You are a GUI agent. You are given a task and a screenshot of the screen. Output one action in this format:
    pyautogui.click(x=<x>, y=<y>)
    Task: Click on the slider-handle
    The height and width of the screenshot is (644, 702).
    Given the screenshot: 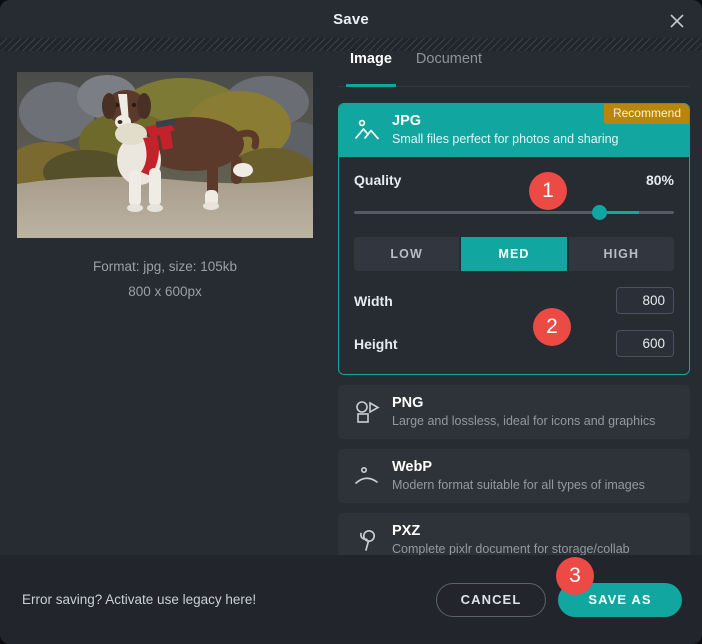 What is the action you would take?
    pyautogui.click(x=600, y=212)
    